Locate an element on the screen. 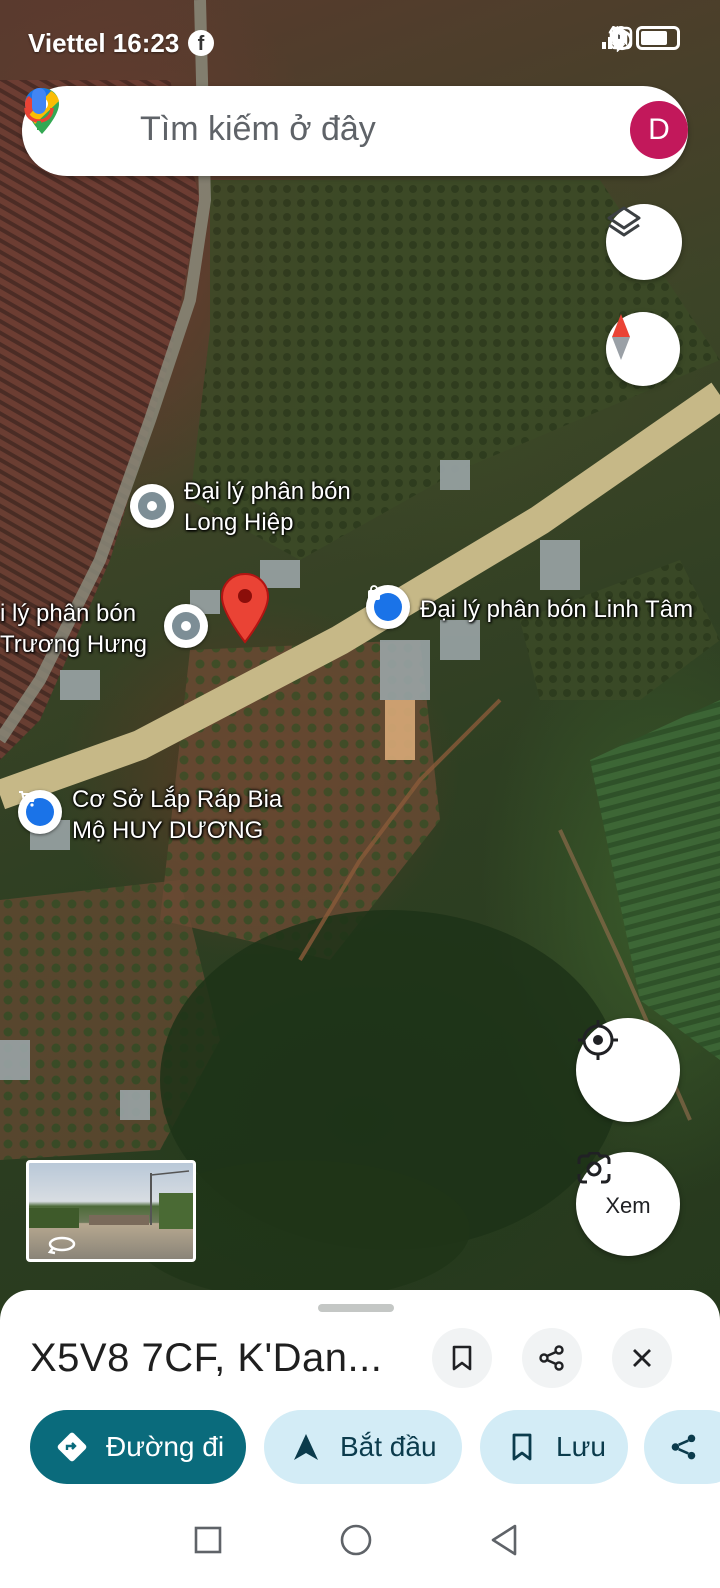  save-place-button is located at coordinates (462, 1358).